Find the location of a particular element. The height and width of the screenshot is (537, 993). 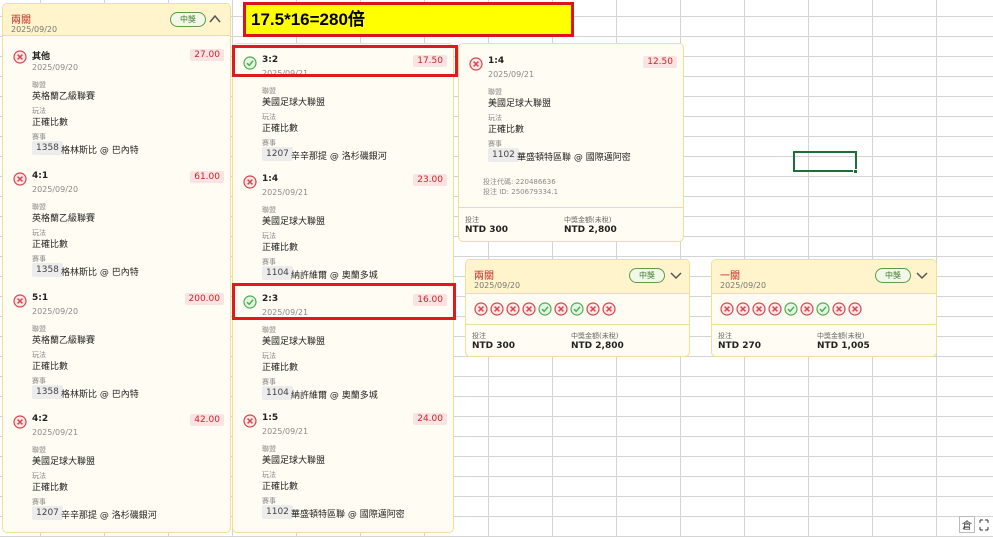

ime-indicator: 倉 is located at coordinates (967, 524).